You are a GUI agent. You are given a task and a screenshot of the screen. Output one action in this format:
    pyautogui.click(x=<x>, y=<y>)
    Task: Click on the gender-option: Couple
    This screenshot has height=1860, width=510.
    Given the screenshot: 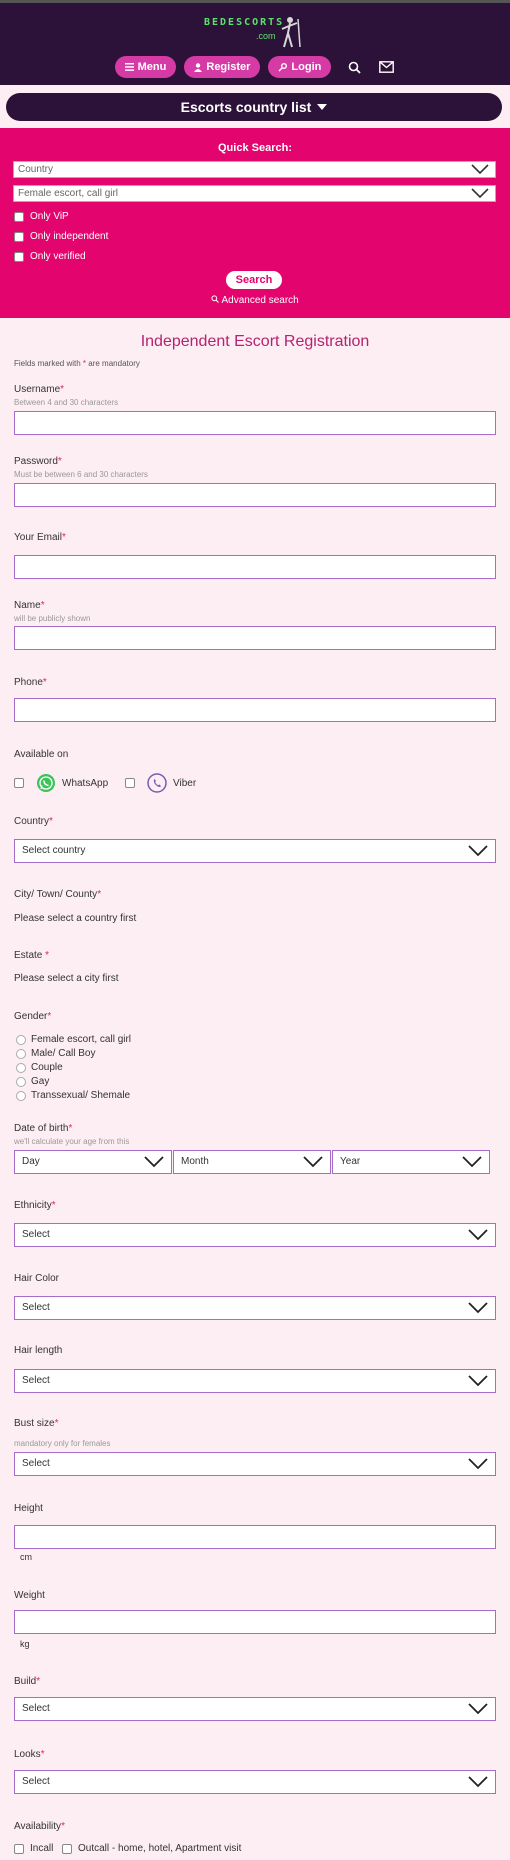 What is the action you would take?
    pyautogui.click(x=39, y=1067)
    